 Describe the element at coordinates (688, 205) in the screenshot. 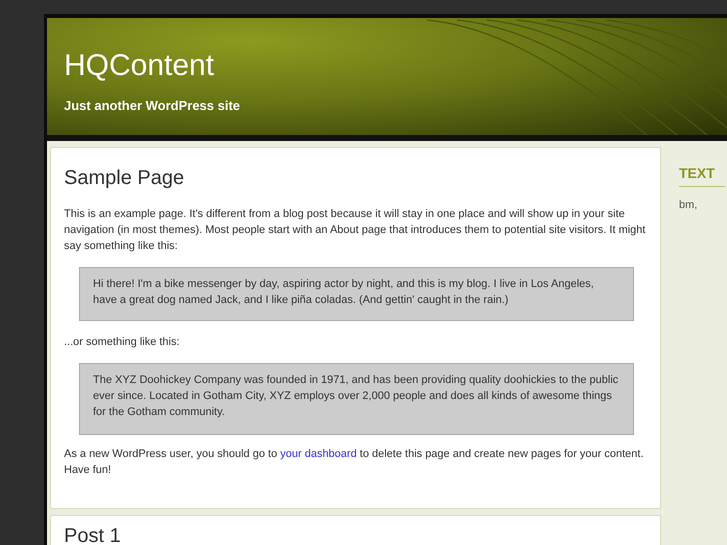

I see `widget-text: bm,` at that location.